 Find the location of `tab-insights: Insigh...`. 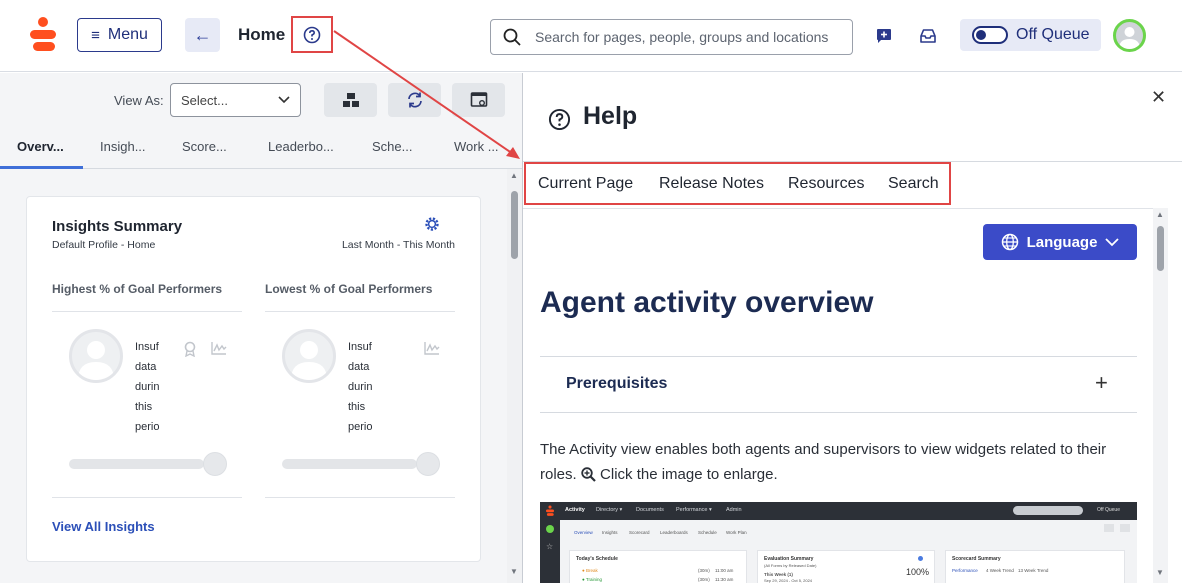

tab-insights: Insigh... is located at coordinates (123, 146).